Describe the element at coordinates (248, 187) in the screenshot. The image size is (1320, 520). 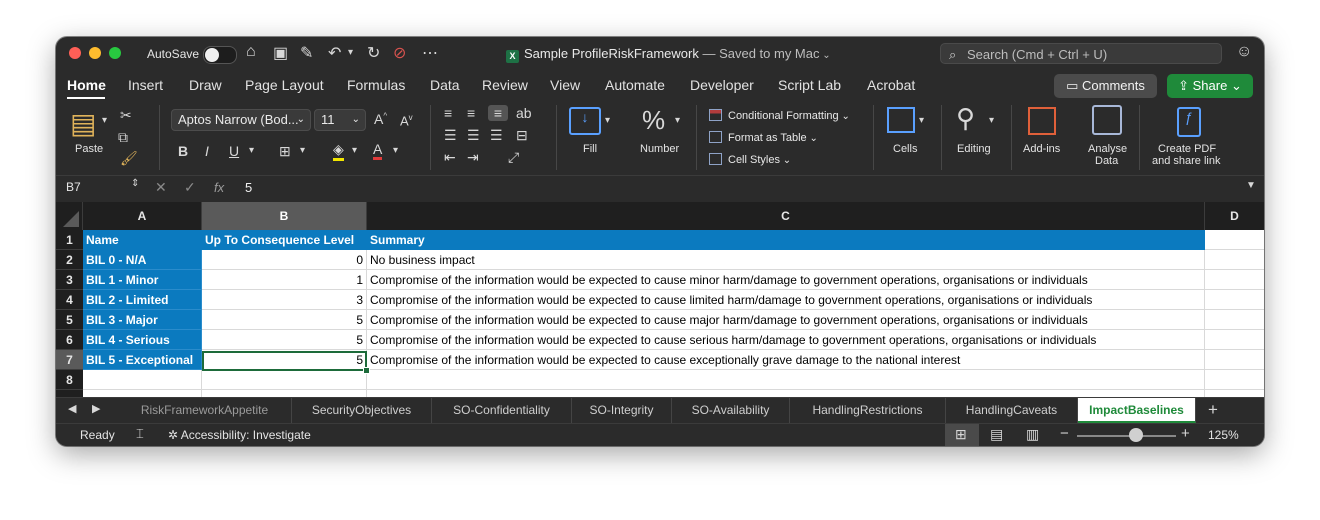
I see `formula-input: 5` at that location.